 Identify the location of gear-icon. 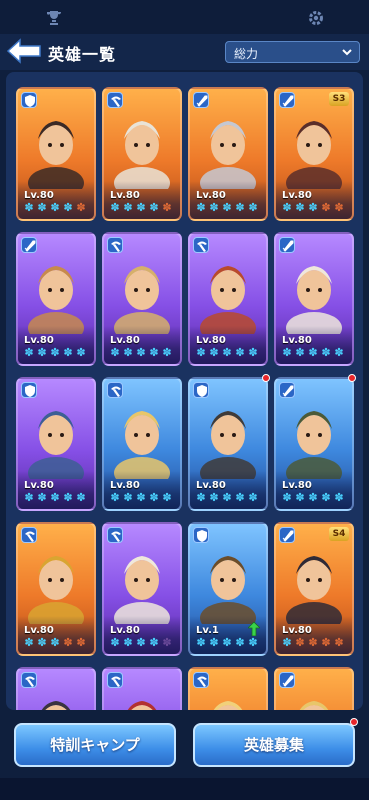
(316, 18).